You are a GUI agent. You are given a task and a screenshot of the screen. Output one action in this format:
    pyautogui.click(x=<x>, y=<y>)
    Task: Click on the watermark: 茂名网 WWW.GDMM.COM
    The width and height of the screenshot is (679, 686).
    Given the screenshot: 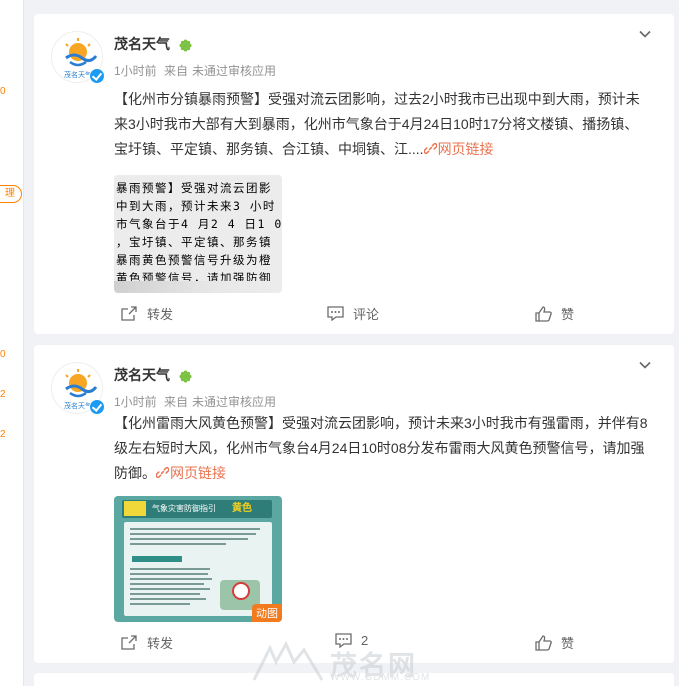 What is the action you would take?
    pyautogui.click(x=350, y=662)
    